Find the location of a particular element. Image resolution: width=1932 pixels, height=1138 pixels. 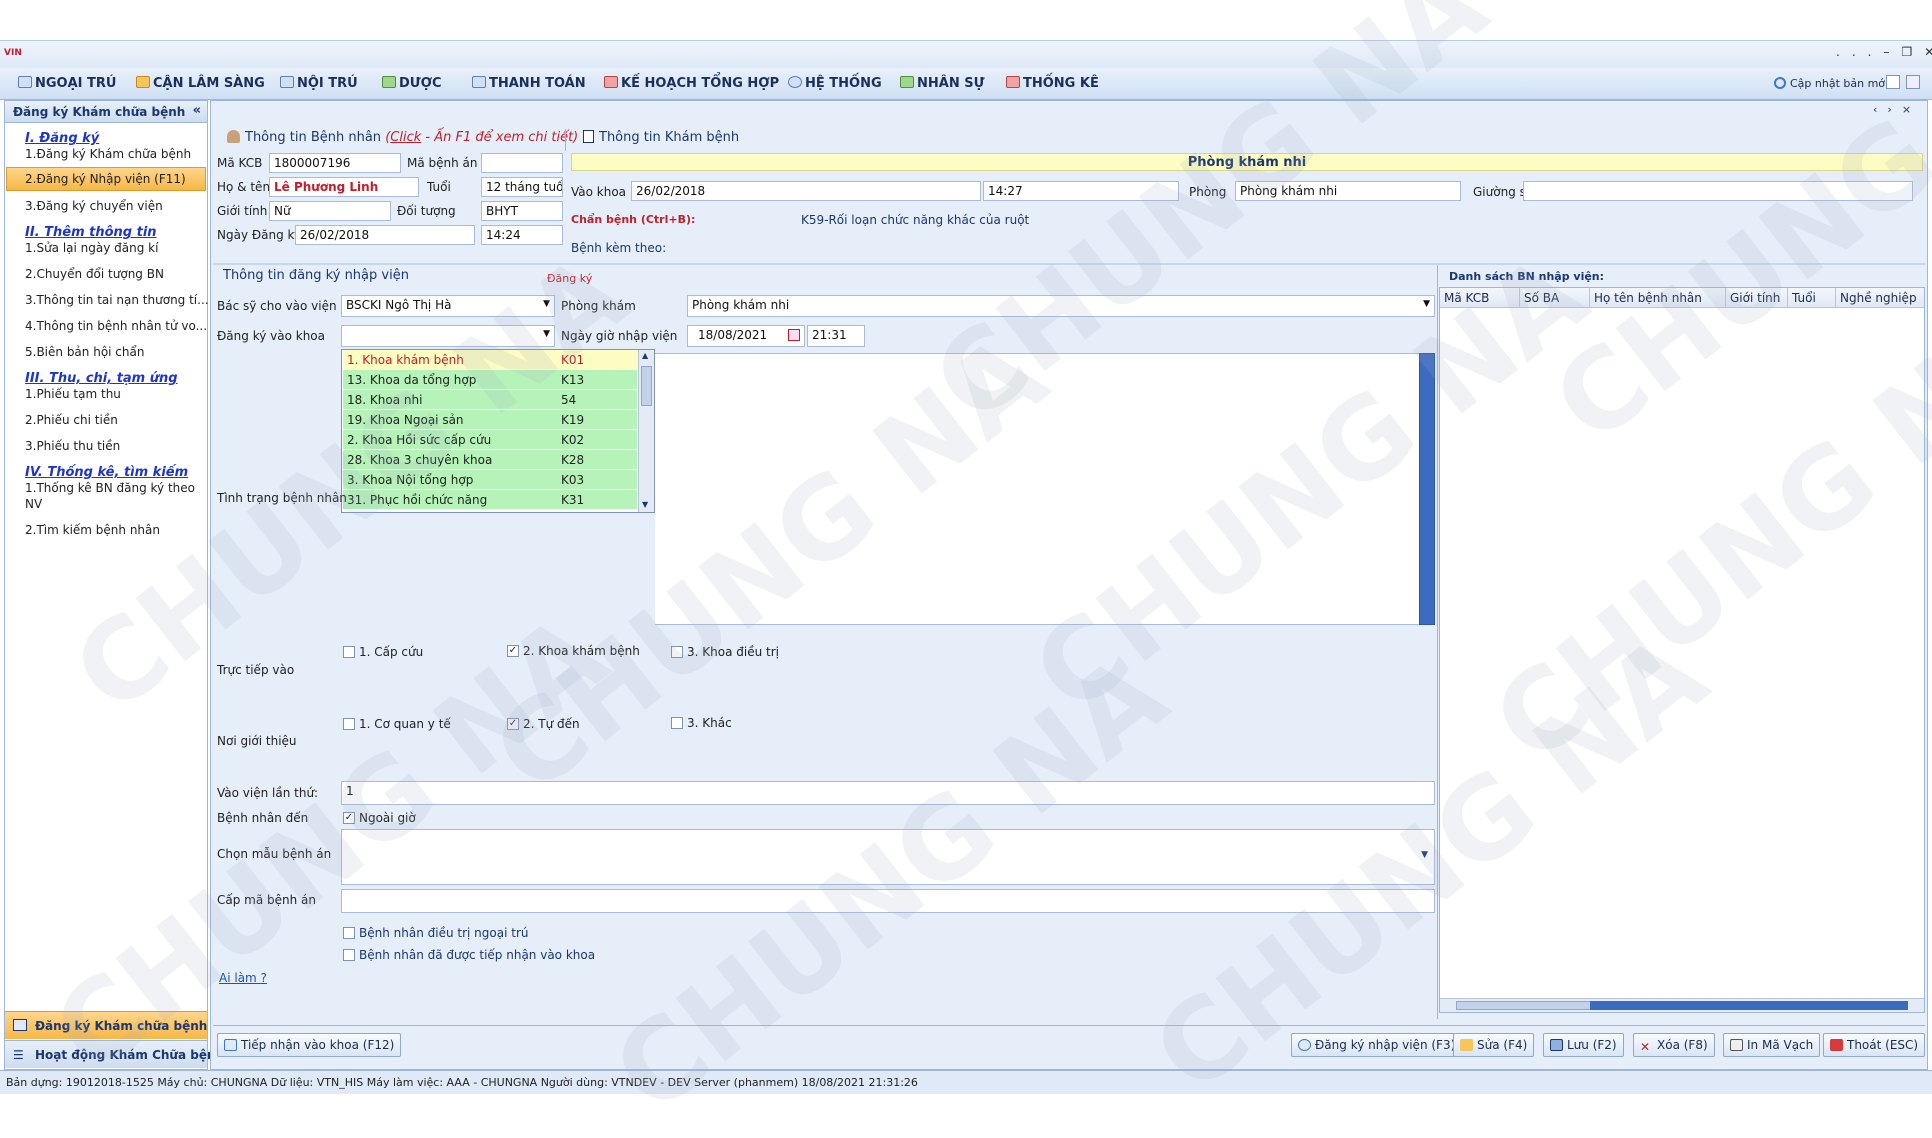

dropdown-scrollbar: ▲ ▼ is located at coordinates (646, 431).